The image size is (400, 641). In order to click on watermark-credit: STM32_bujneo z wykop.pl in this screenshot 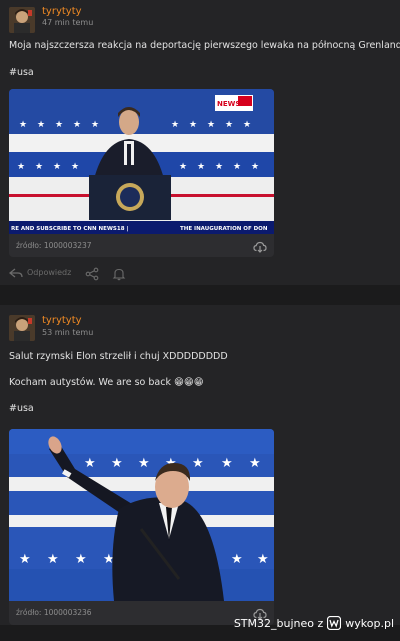, I will do `click(313, 623)`.